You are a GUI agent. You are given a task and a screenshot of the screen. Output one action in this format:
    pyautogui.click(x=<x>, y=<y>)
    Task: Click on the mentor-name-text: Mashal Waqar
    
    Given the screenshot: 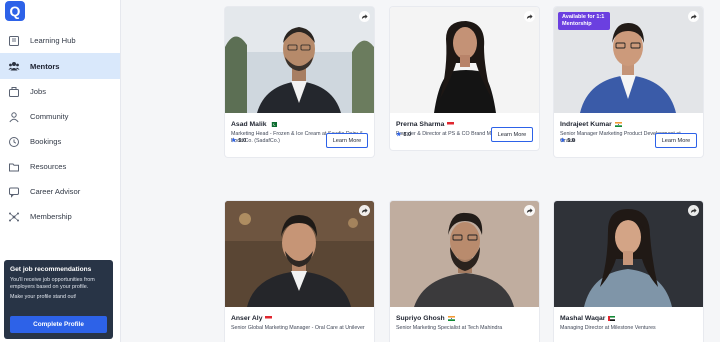 What is the action you would take?
    pyautogui.click(x=583, y=318)
    